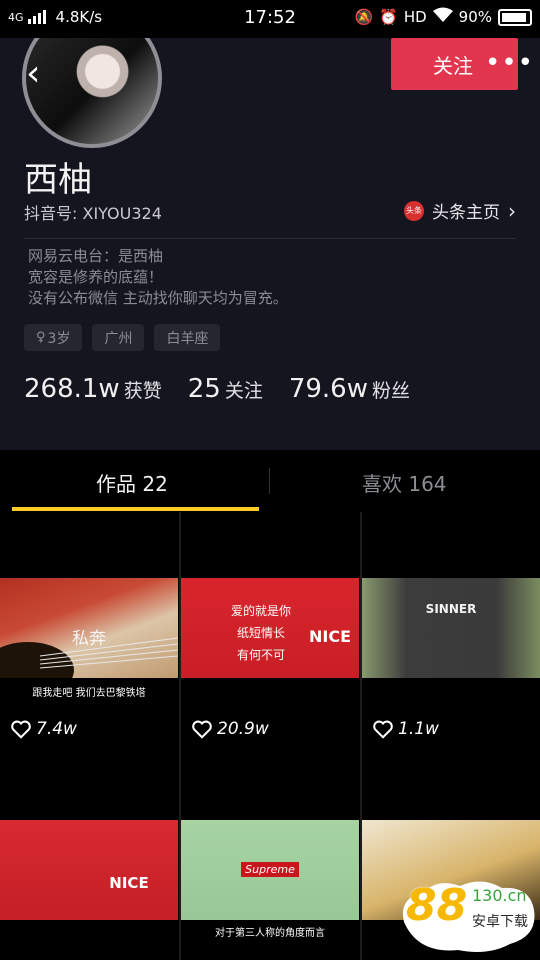  What do you see at coordinates (243, 391) in the screenshot?
I see `stat-label: 关注` at bounding box center [243, 391].